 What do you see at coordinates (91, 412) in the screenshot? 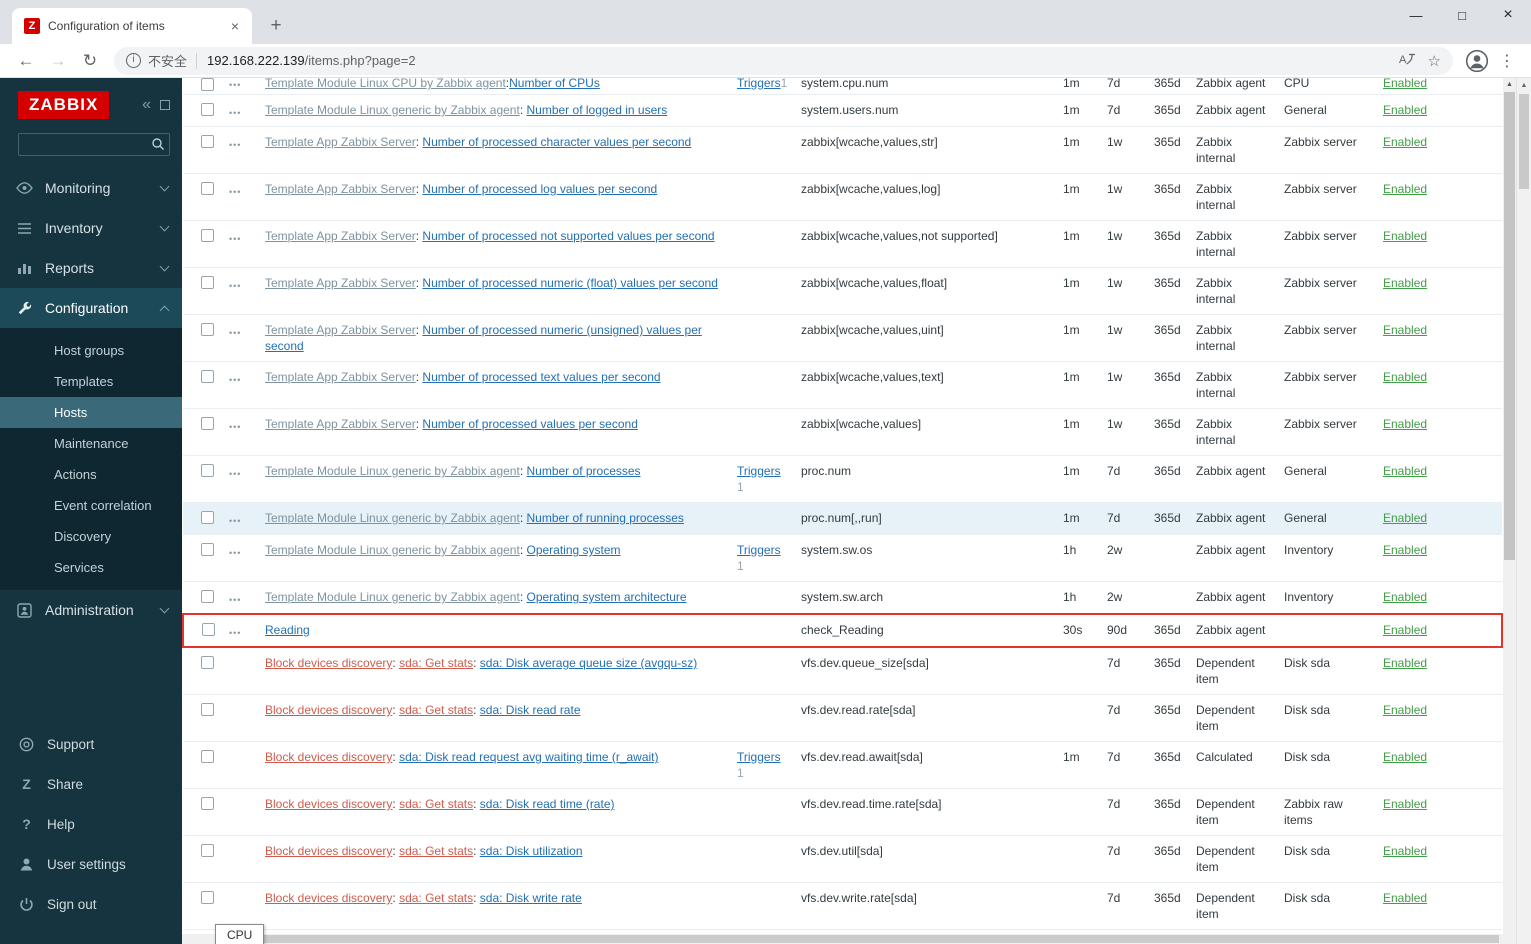
I see `sidebar-item-hosts: Hosts` at bounding box center [91, 412].